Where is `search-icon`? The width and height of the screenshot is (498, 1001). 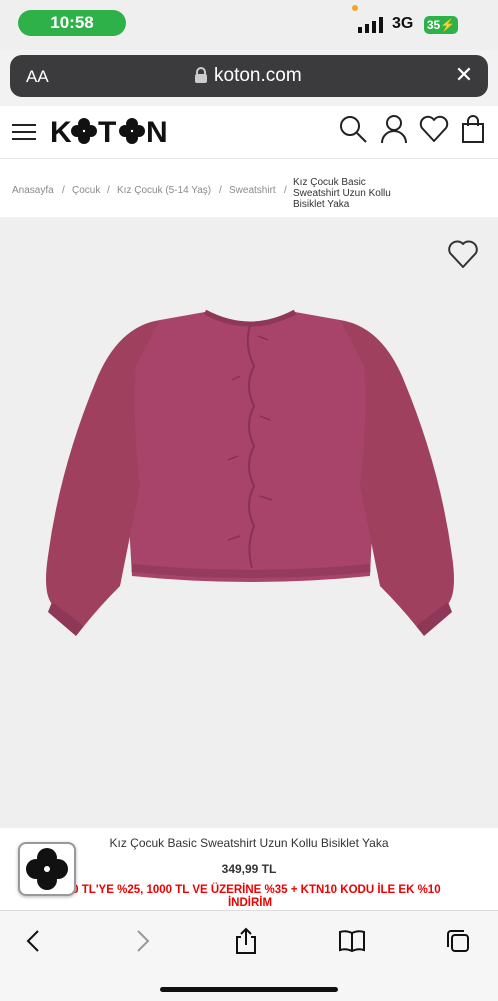
search-icon is located at coordinates (353, 129).